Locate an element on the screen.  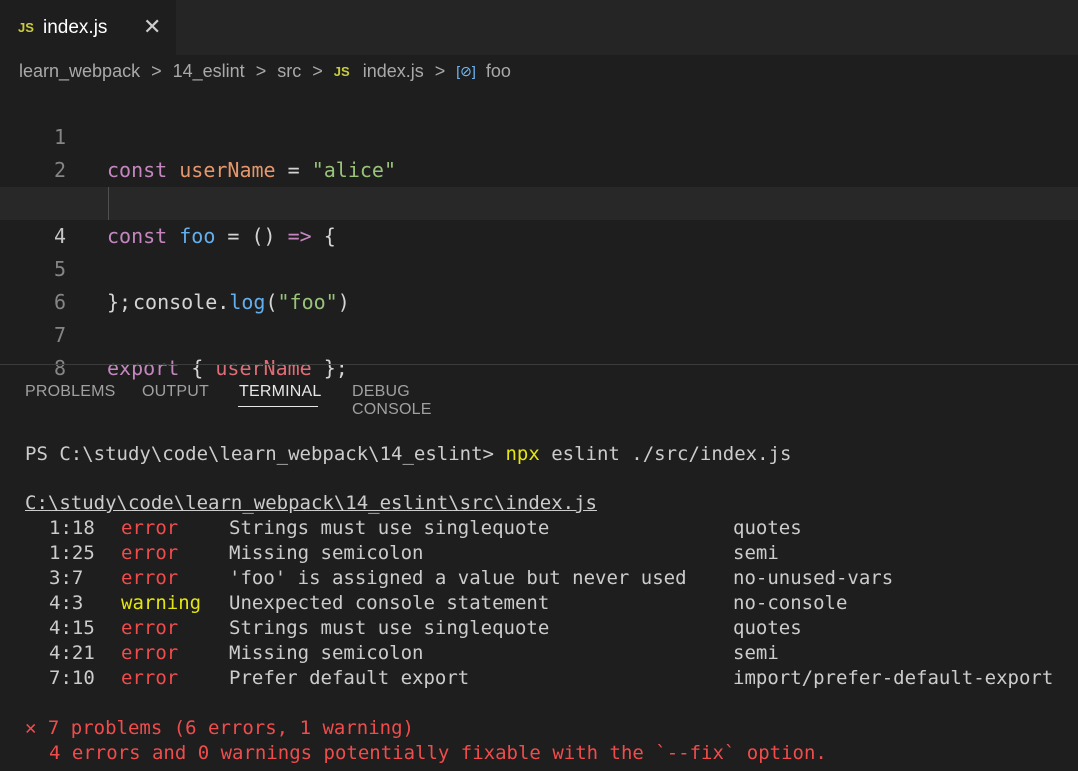
code-line: 1 const userName = "alice" is located at coordinates (539, 135).